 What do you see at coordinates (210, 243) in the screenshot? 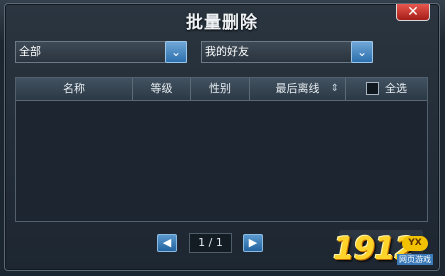
I see `page-indicator: 1 / 1` at bounding box center [210, 243].